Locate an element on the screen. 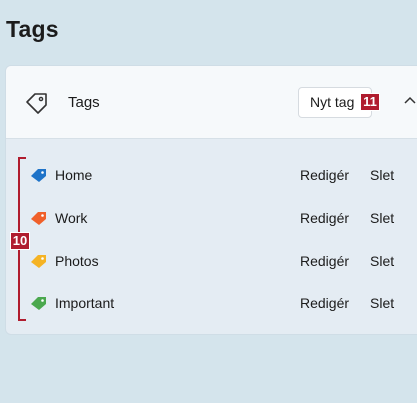  tag-name: Work is located at coordinates (71, 218).